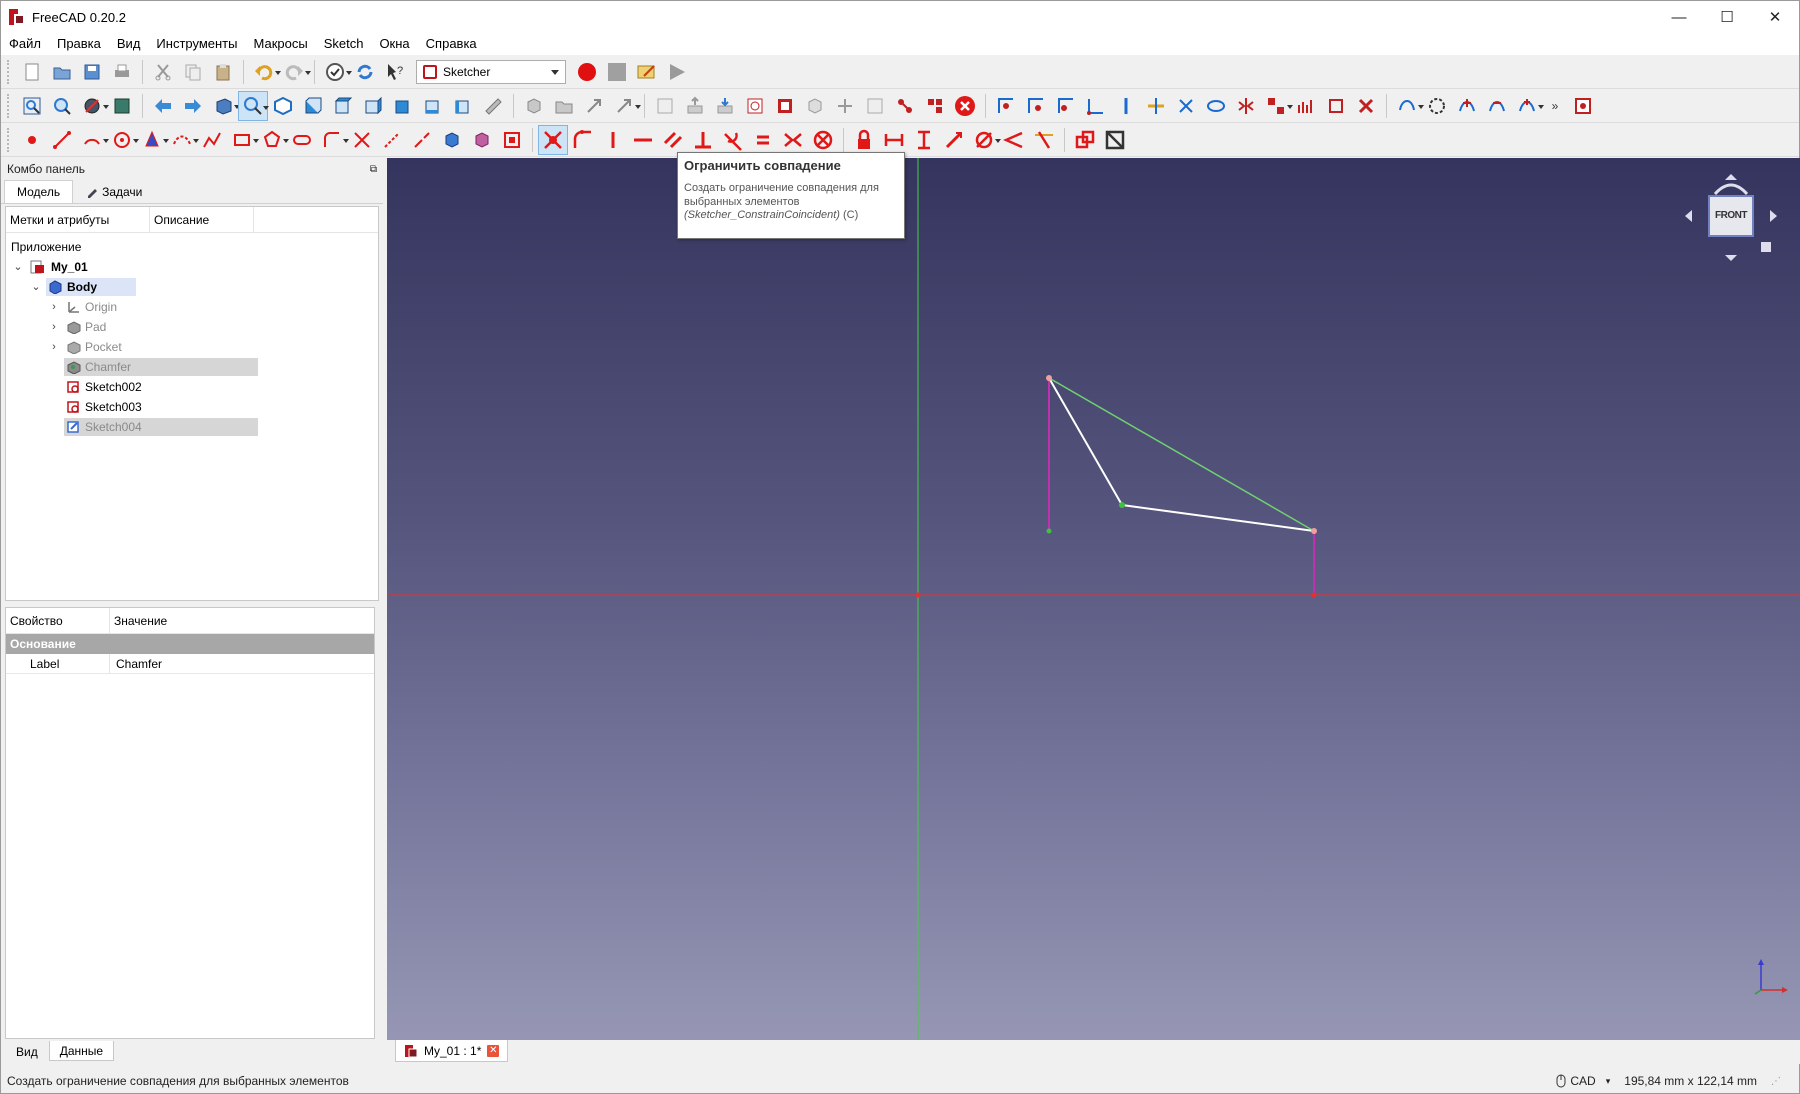 The width and height of the screenshot is (1800, 1094). I want to click on tree-item-sketch004: Sketch004, so click(192, 427).